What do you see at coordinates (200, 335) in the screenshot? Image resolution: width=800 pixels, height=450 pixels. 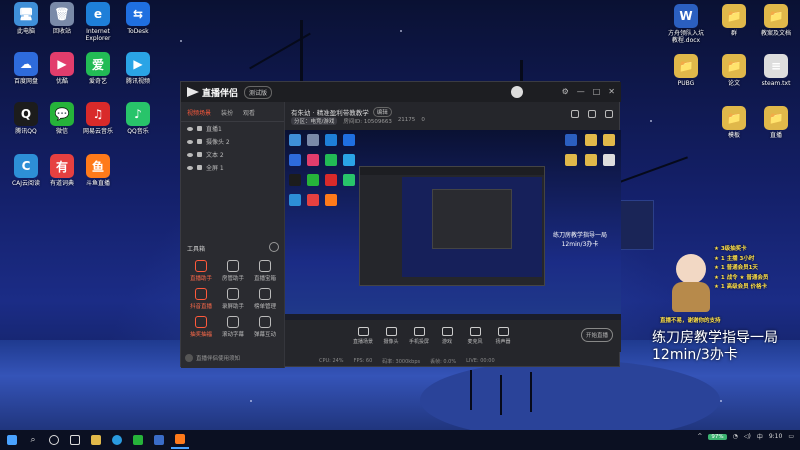 I see `tool-label: 抽奖抽福` at bounding box center [200, 335].